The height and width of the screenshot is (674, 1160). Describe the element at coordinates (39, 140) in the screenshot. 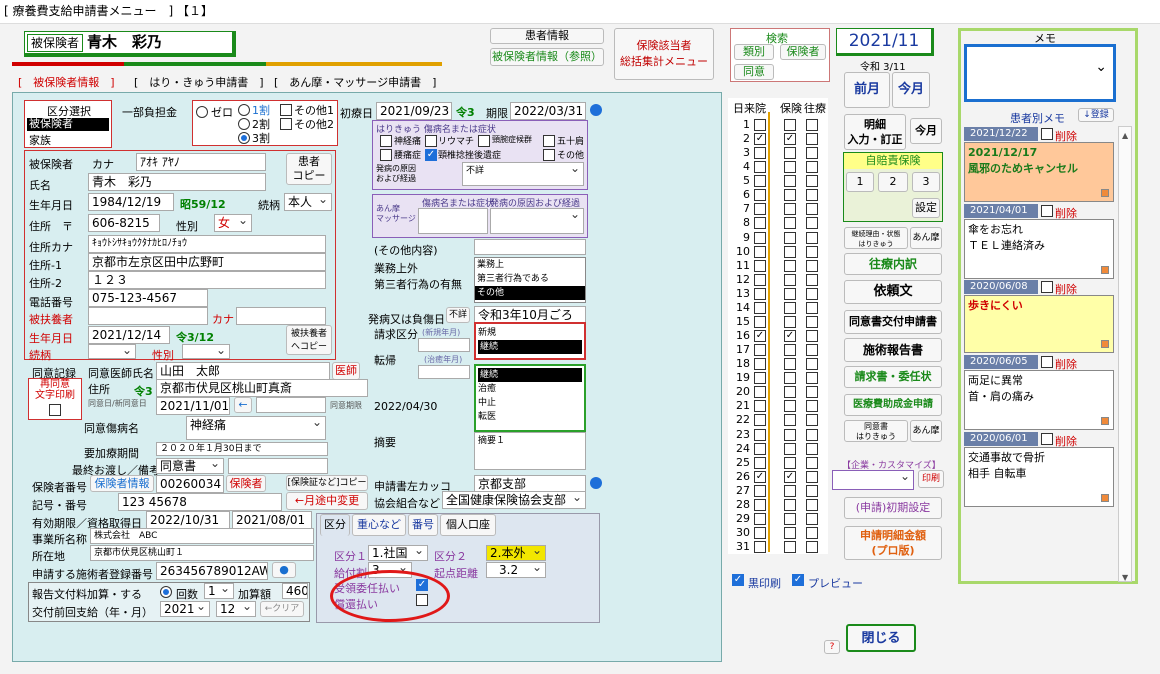

I see `kubun-item-kazoku: 家族` at that location.